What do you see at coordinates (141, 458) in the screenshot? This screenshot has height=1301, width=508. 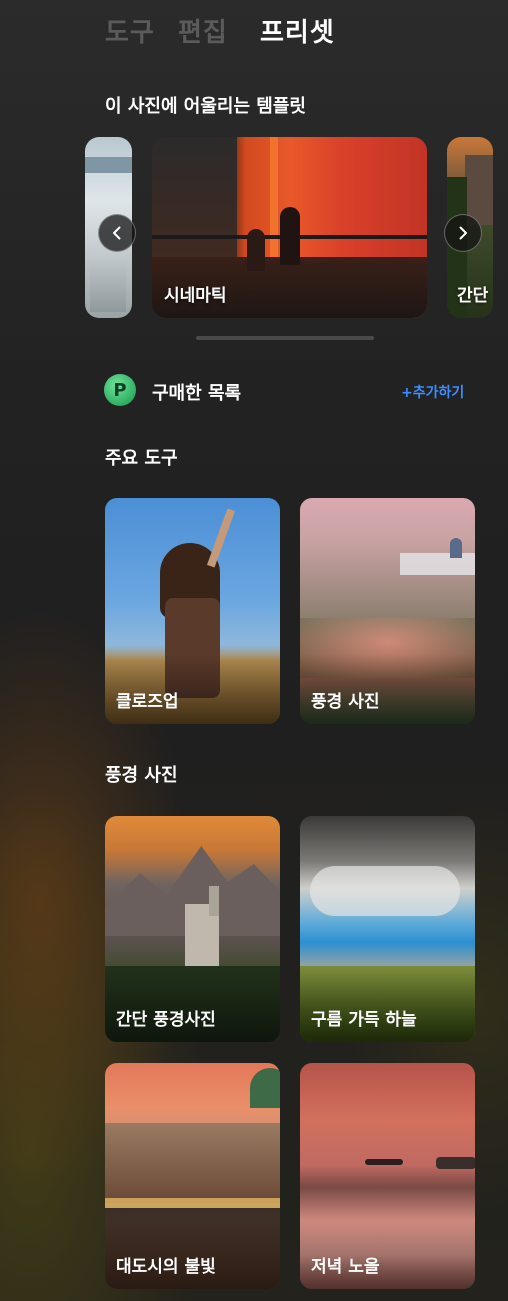 I see `main-tools-title: 주요 도구` at bounding box center [141, 458].